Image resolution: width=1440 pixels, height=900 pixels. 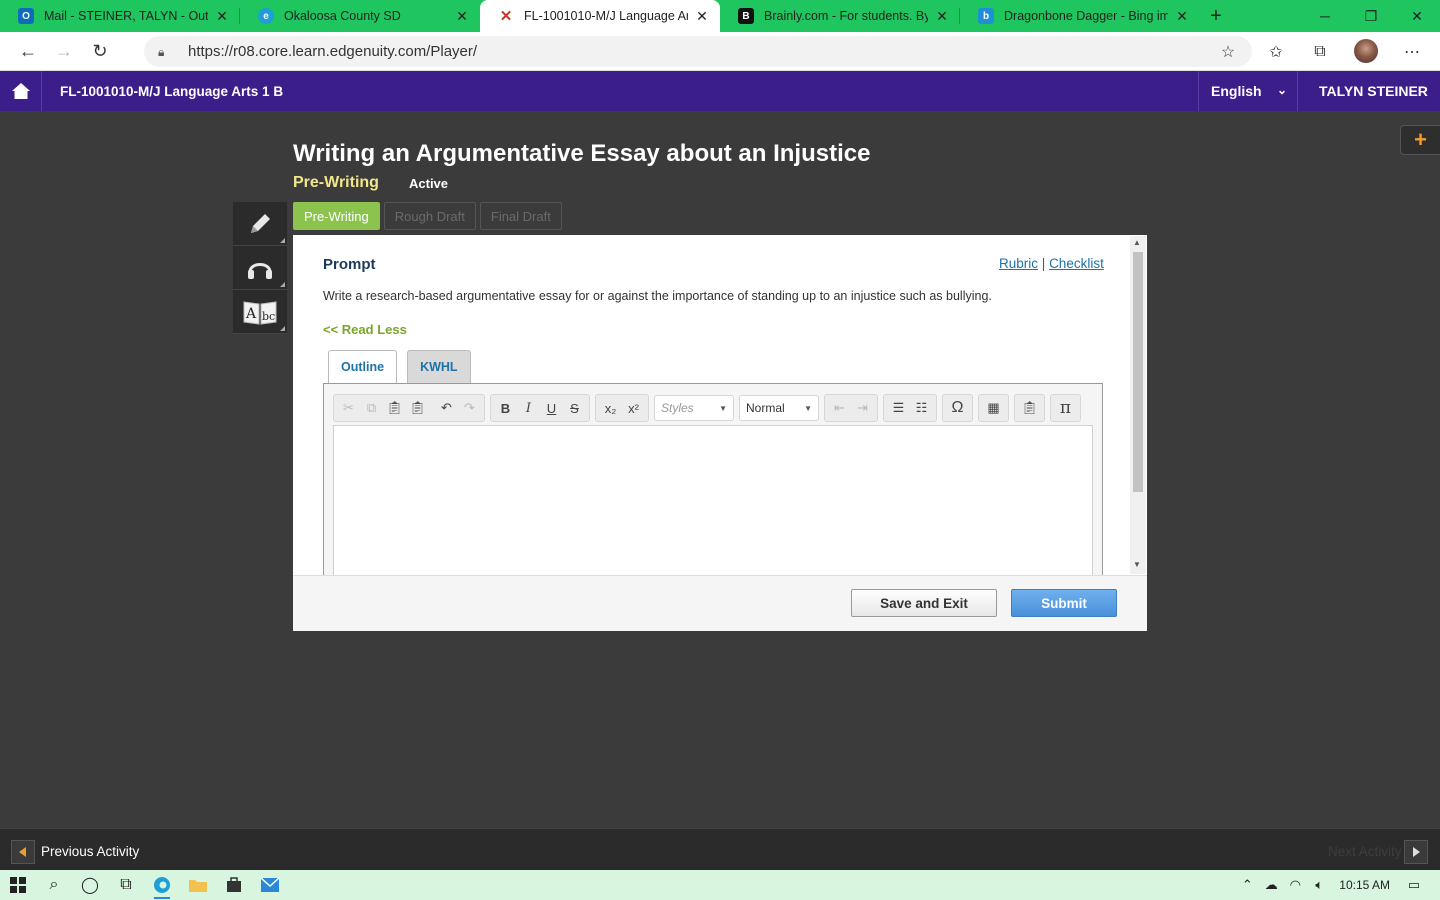 I want to click on phase-label: Pre-Writing, so click(x=336, y=182).